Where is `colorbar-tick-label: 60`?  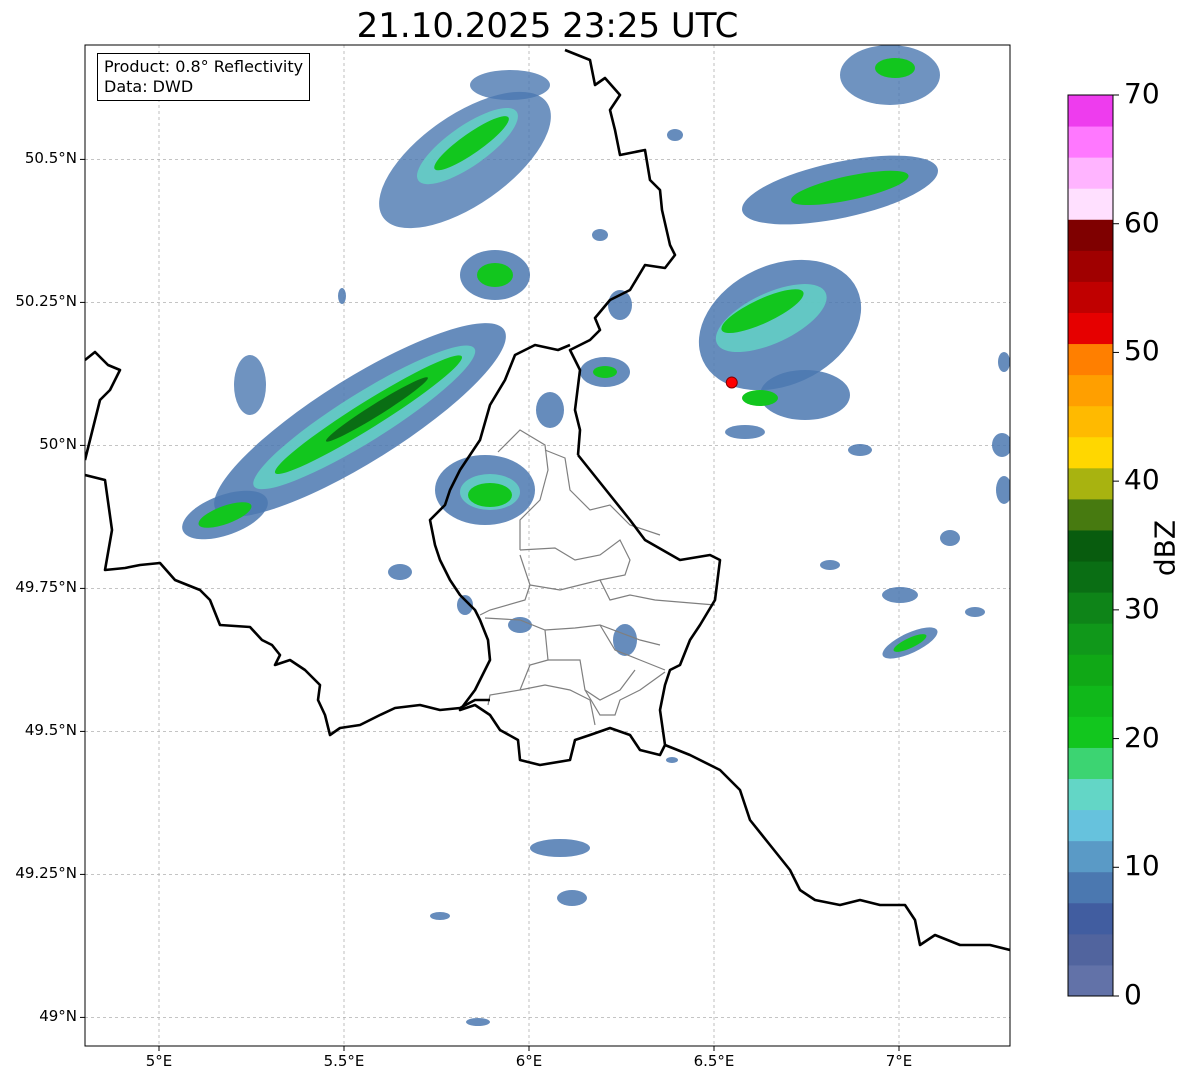
colorbar-tick-label: 60 is located at coordinates (1142, 222).